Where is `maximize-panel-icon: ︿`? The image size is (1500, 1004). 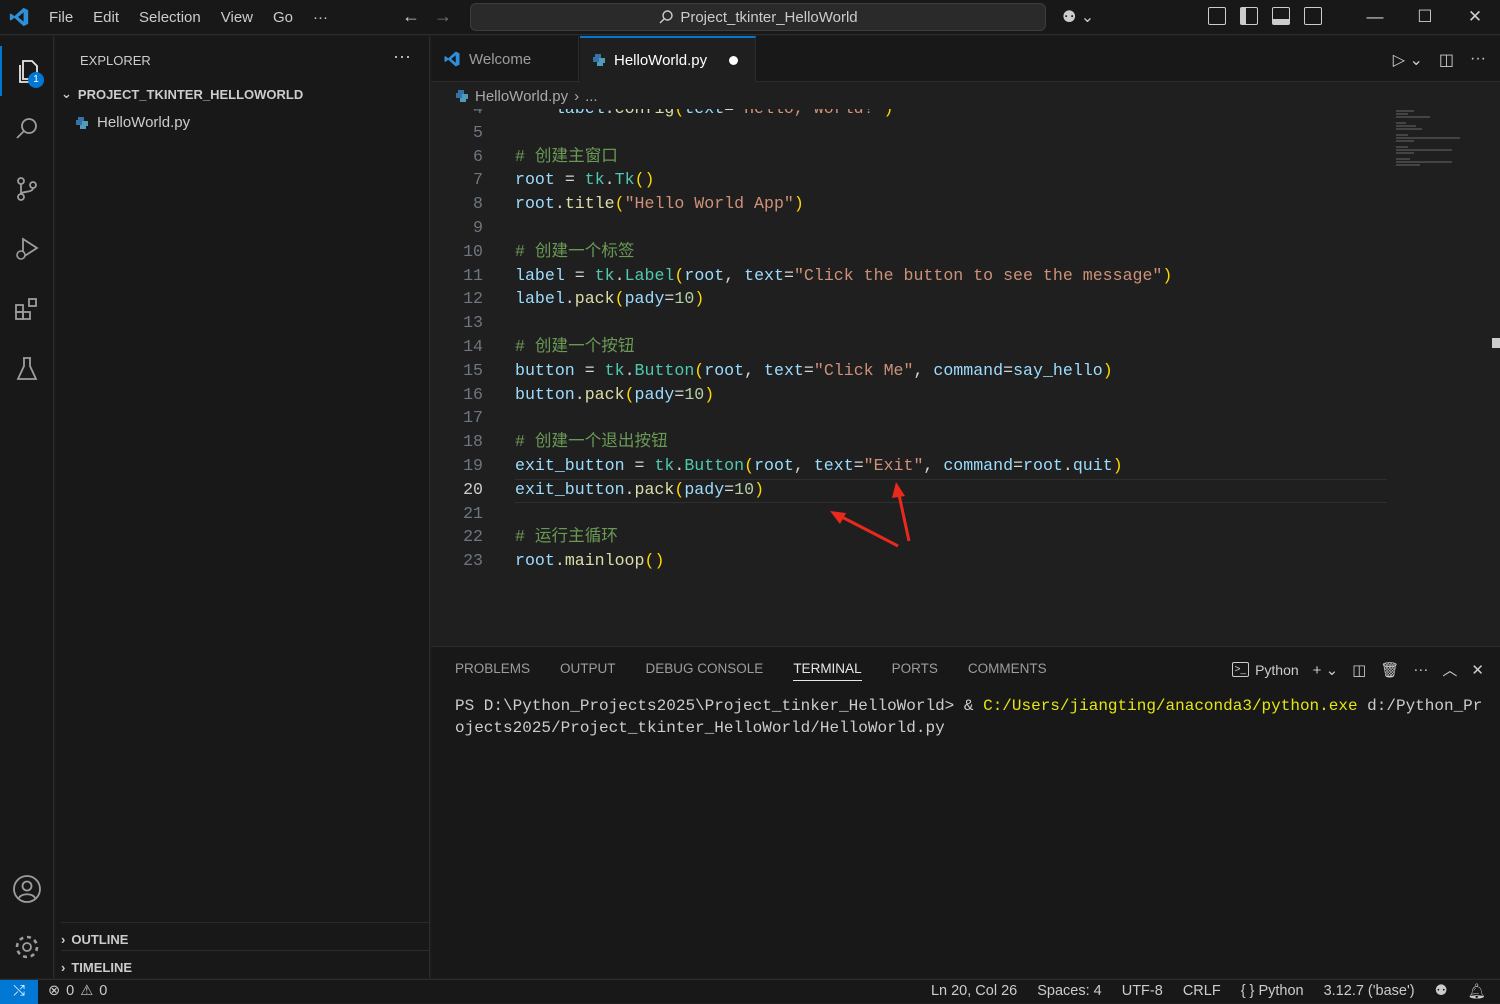
maximize-panel-icon: ︿ is located at coordinates (1449, 669).